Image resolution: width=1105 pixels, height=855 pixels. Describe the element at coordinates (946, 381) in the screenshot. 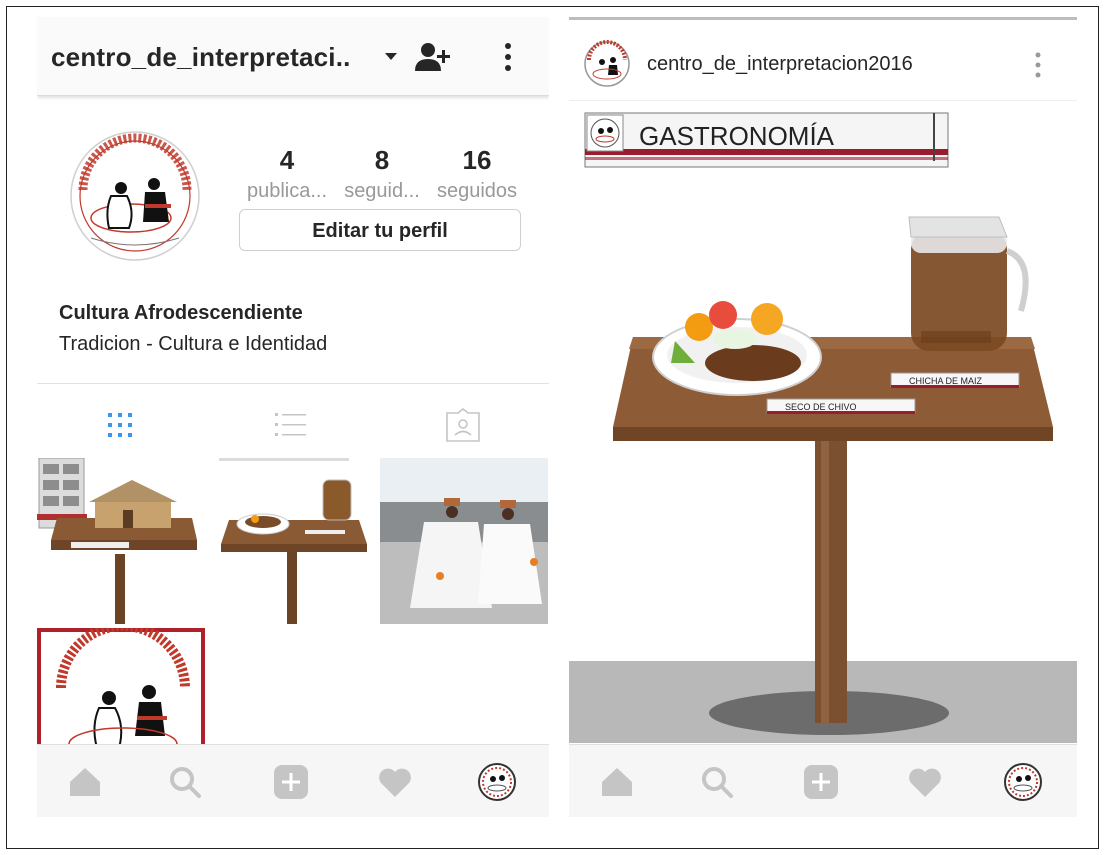

I see `drink-label: CHICHA DE MAIZ` at that location.